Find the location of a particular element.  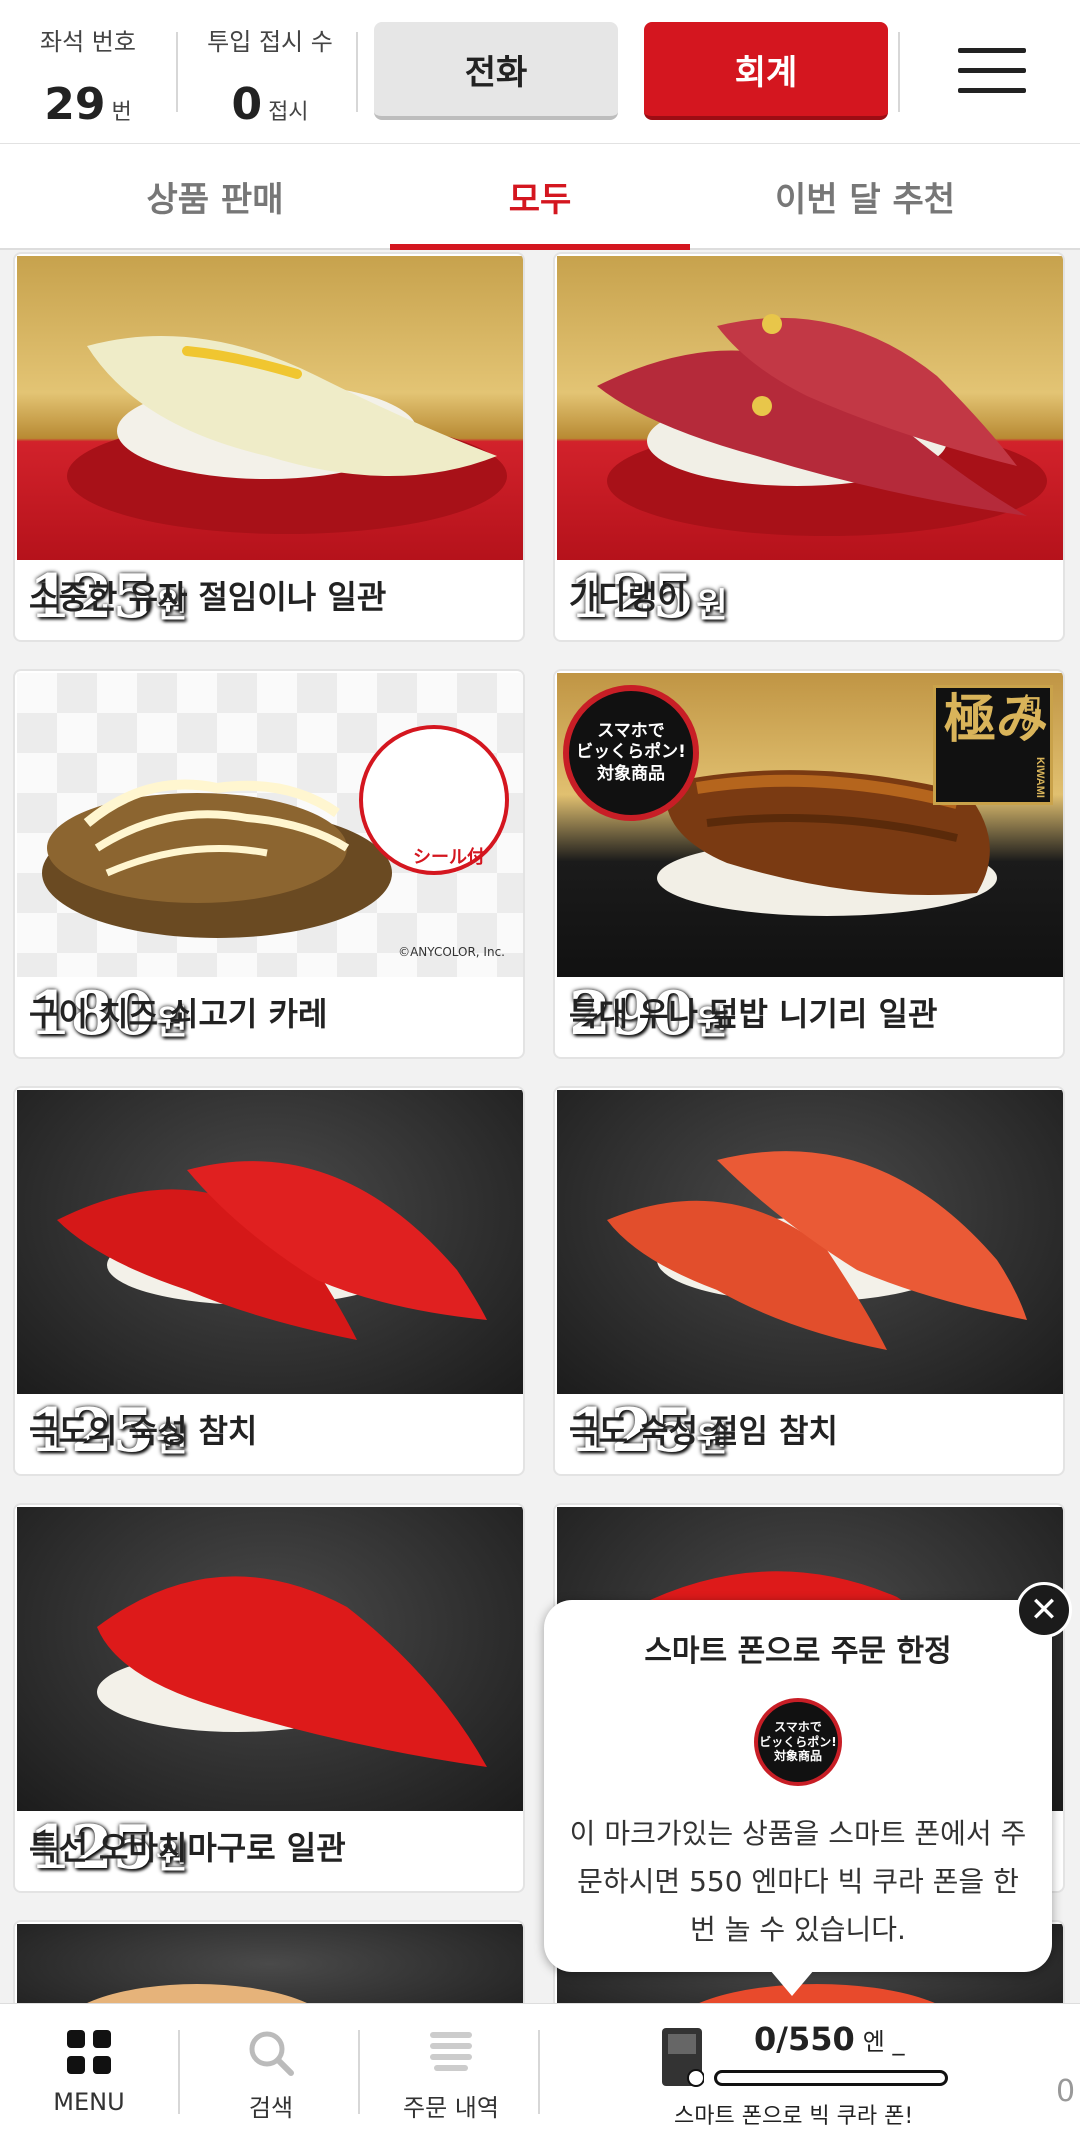

kiwami-logo: 極み 旬の KIWAMI is located at coordinates (993, 745).